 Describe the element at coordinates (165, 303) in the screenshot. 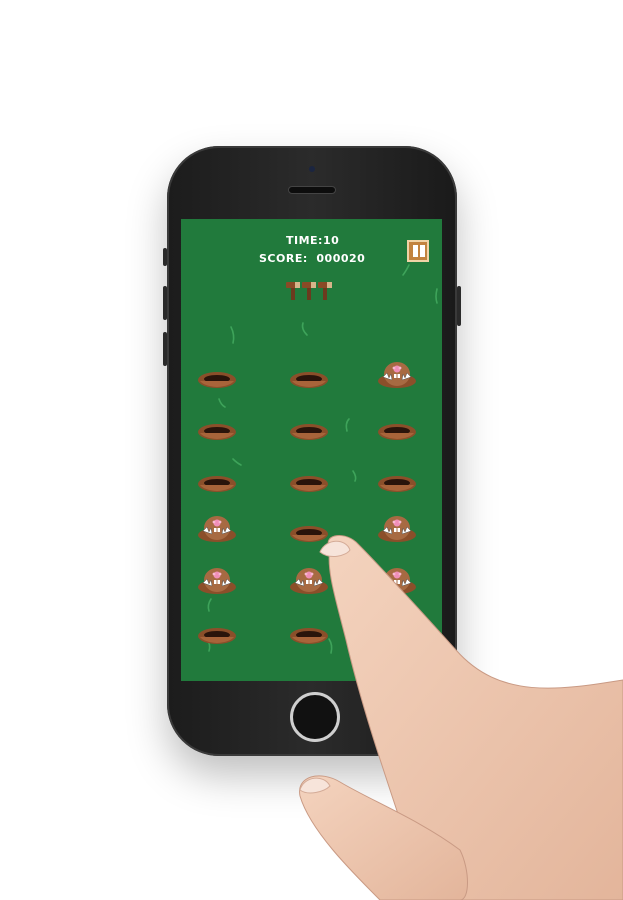

I see `volume-up-button` at that location.